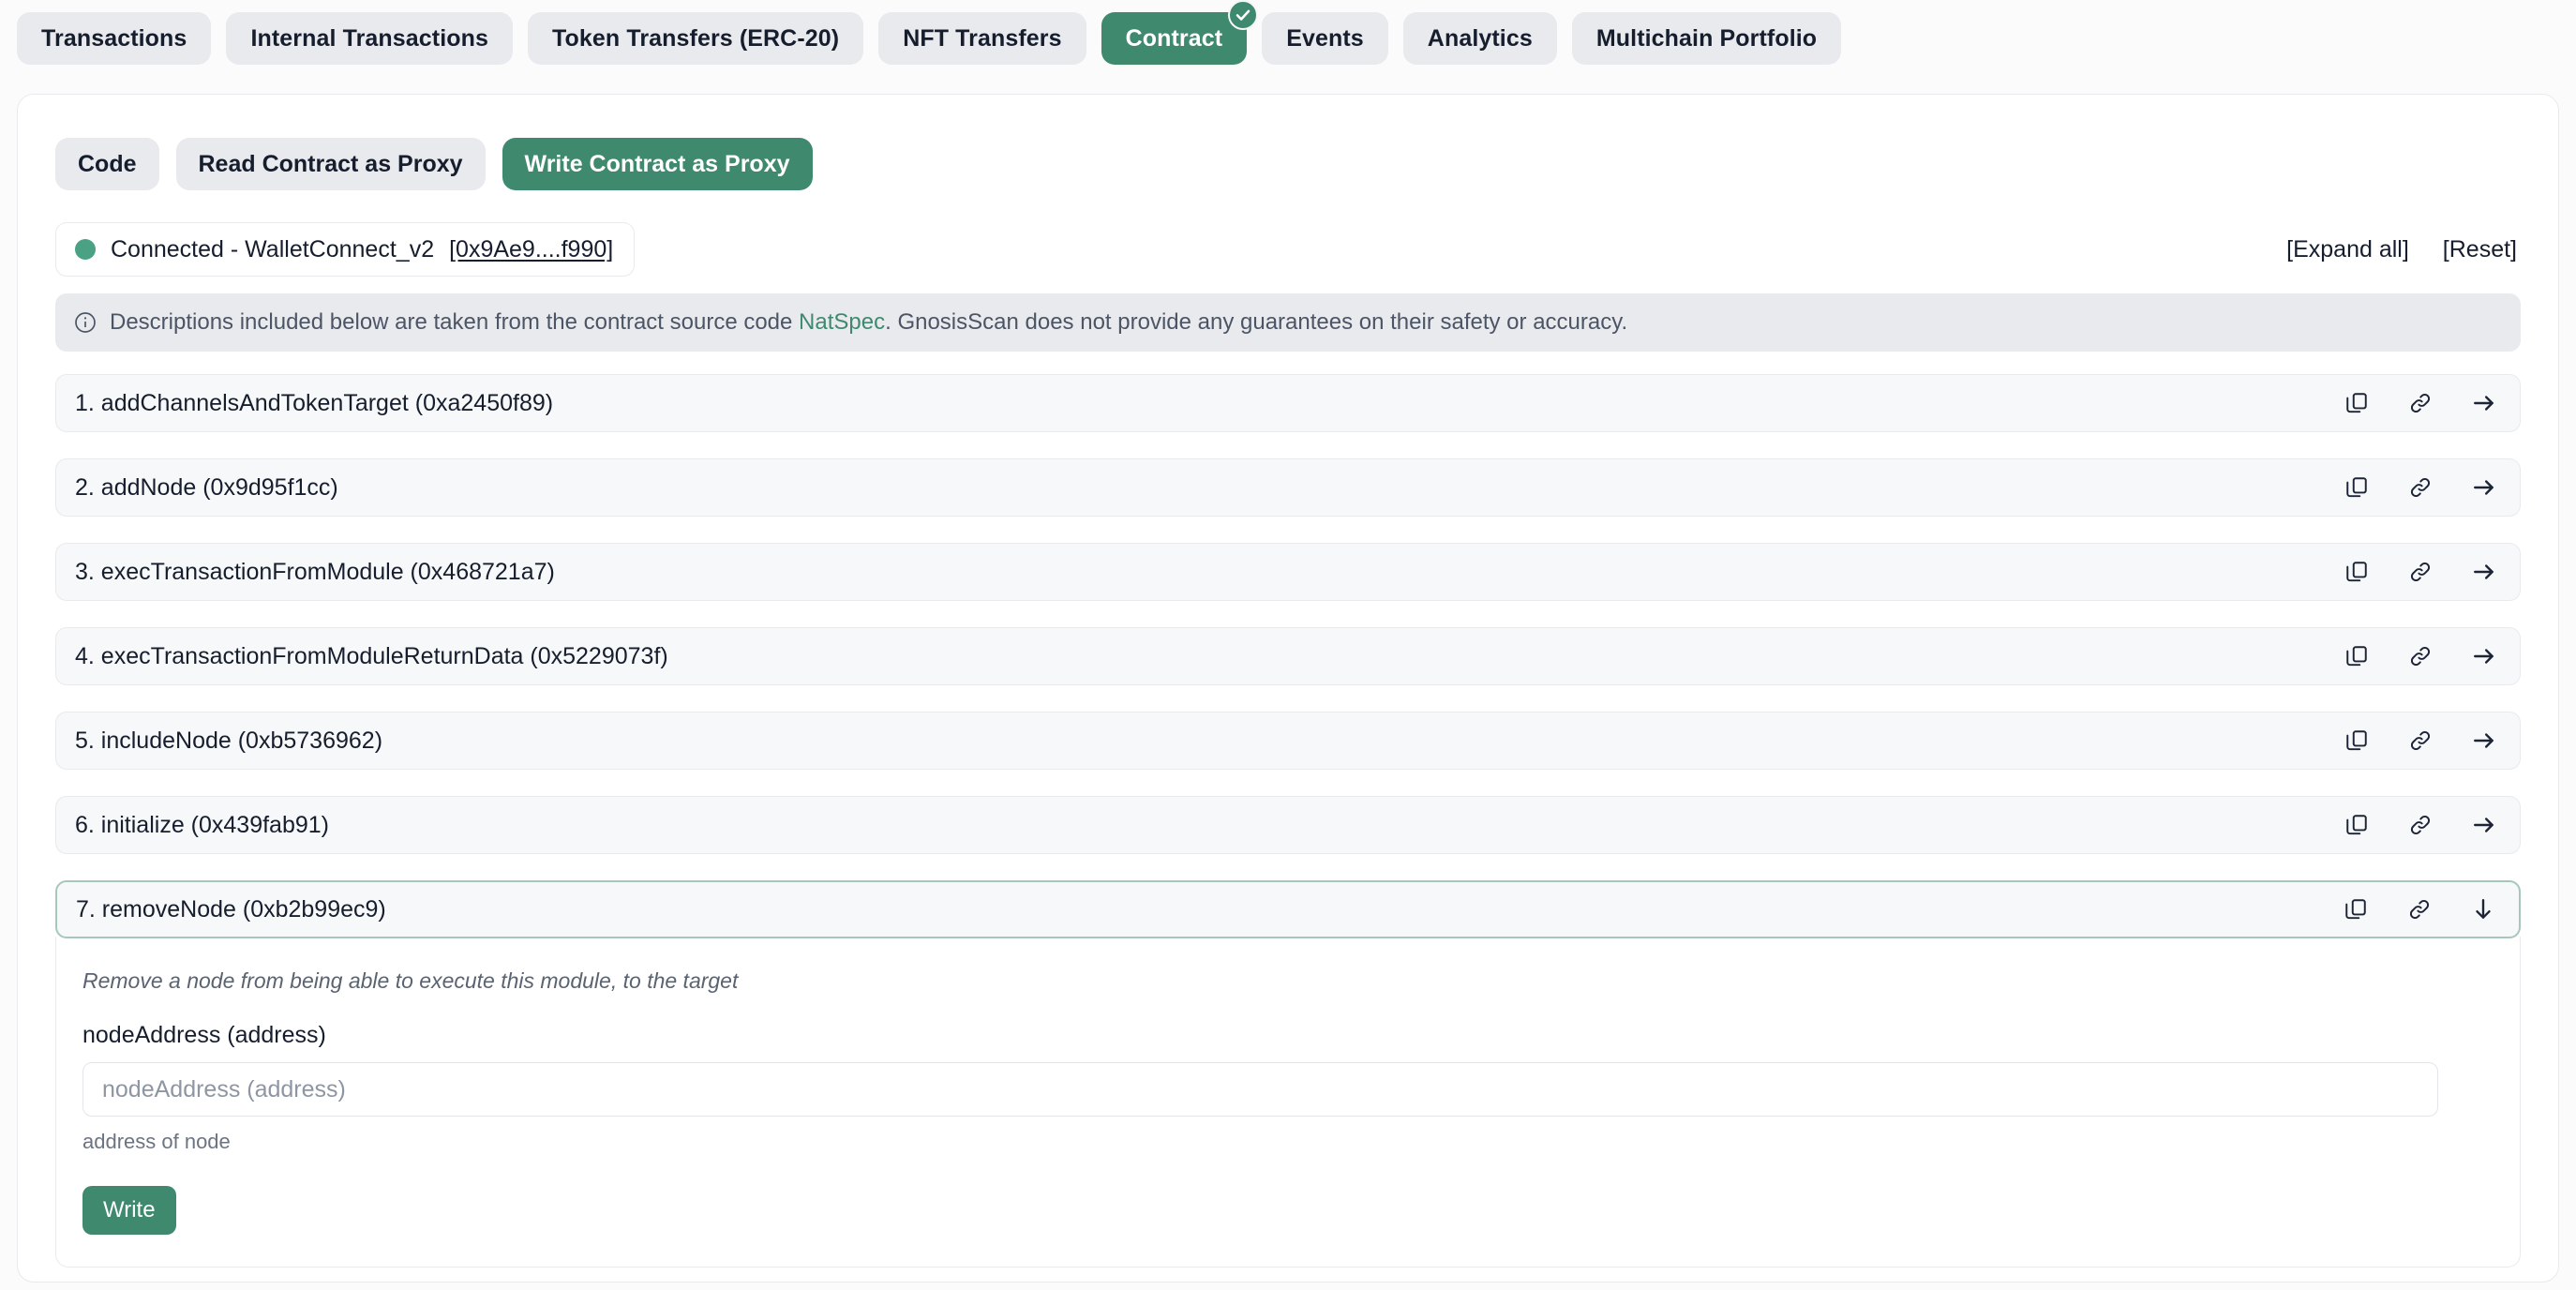 The image size is (2576, 1290). What do you see at coordinates (85, 322) in the screenshot?
I see `info-icon` at bounding box center [85, 322].